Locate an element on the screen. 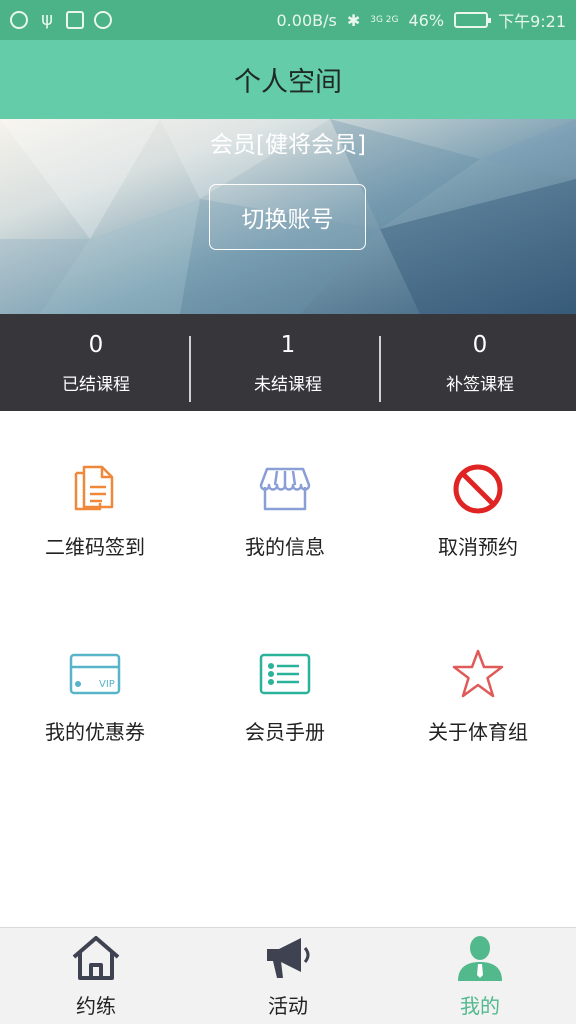 The height and width of the screenshot is (1024, 576). switch-account-button: 切换账号 is located at coordinates (287, 217).